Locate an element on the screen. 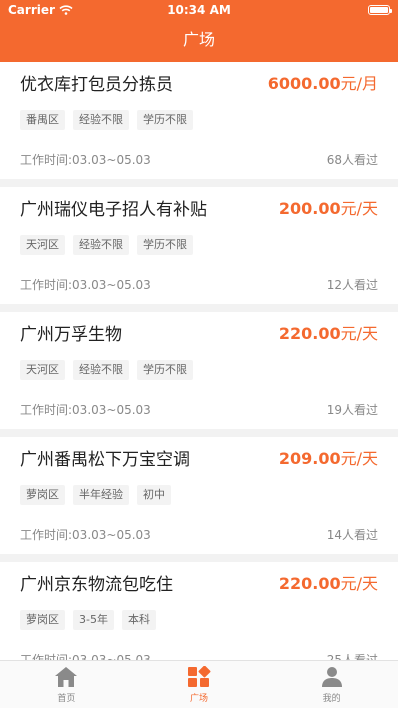 This screenshot has height=708, width=398. salary-amount: 209.00 is located at coordinates (309, 458).